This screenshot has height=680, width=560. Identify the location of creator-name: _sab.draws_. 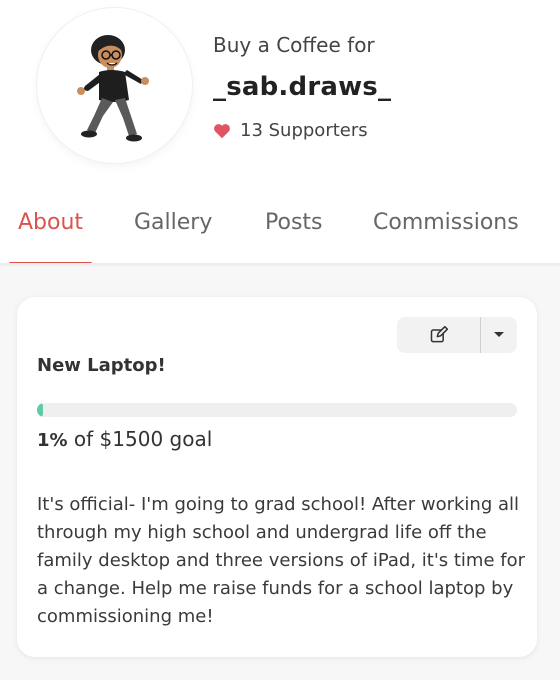
(302, 87).